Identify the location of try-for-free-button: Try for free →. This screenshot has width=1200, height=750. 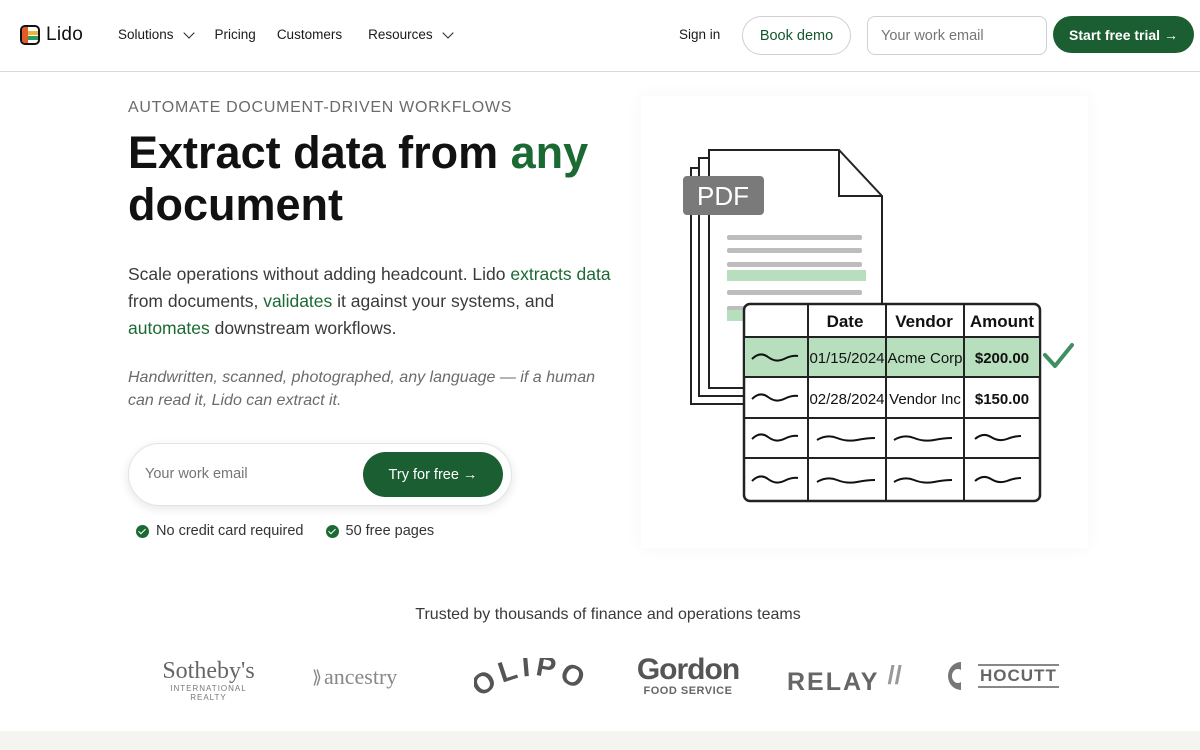
(433, 474).